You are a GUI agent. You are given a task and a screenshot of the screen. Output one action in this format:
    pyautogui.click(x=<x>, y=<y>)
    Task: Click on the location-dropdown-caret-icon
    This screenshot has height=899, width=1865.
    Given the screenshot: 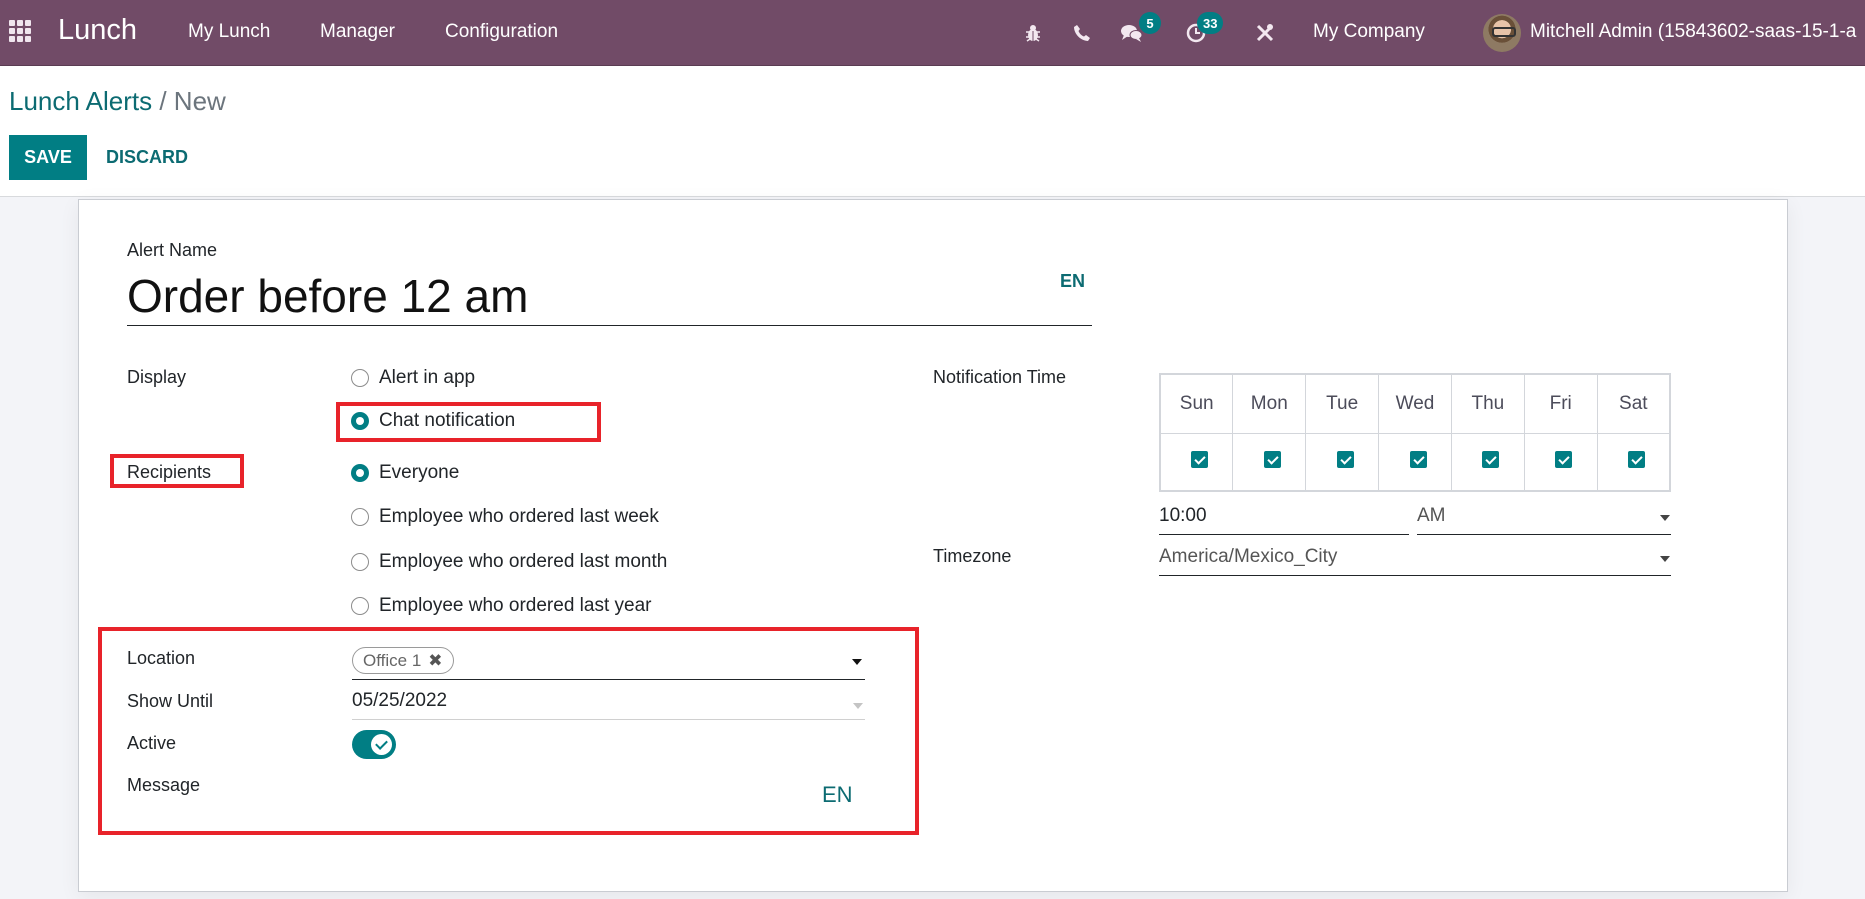 What is the action you would take?
    pyautogui.click(x=857, y=662)
    